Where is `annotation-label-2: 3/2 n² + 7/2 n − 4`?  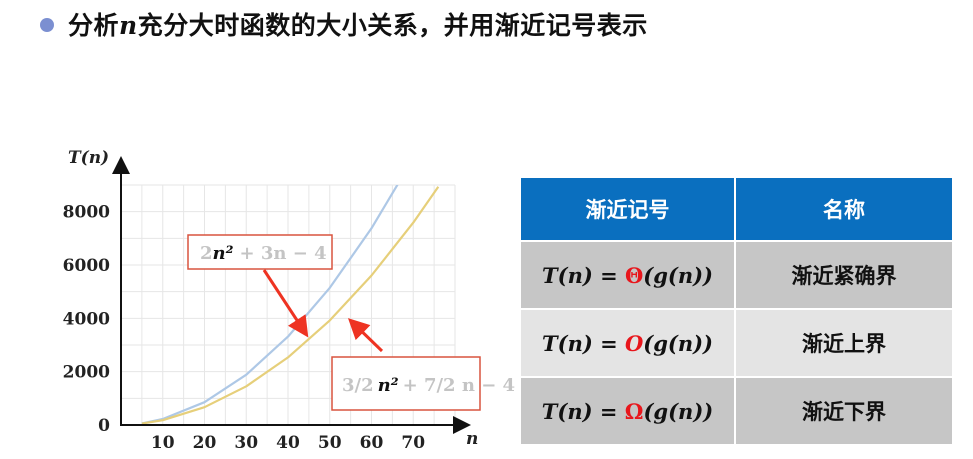 annotation-label-2: 3/2 n² + 7/2 n − 4 is located at coordinates (428, 385).